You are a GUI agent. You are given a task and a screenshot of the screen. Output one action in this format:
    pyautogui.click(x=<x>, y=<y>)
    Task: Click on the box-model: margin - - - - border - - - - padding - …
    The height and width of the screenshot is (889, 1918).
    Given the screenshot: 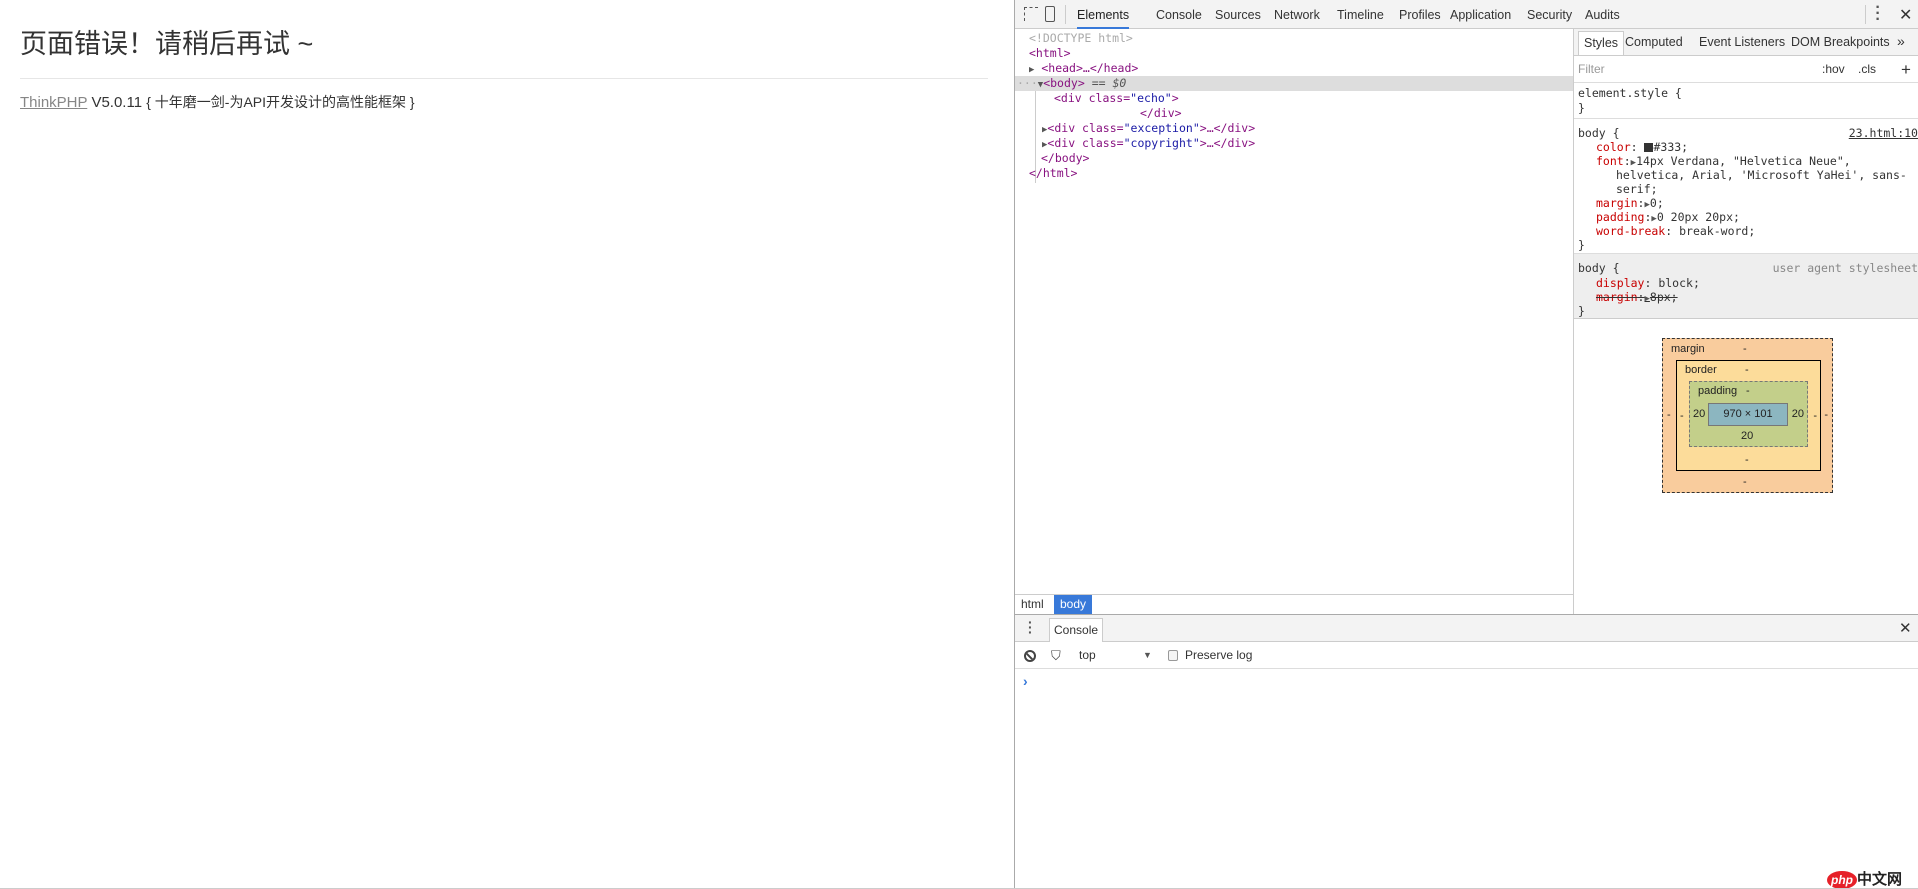 What is the action you would take?
    pyautogui.click(x=1747, y=415)
    